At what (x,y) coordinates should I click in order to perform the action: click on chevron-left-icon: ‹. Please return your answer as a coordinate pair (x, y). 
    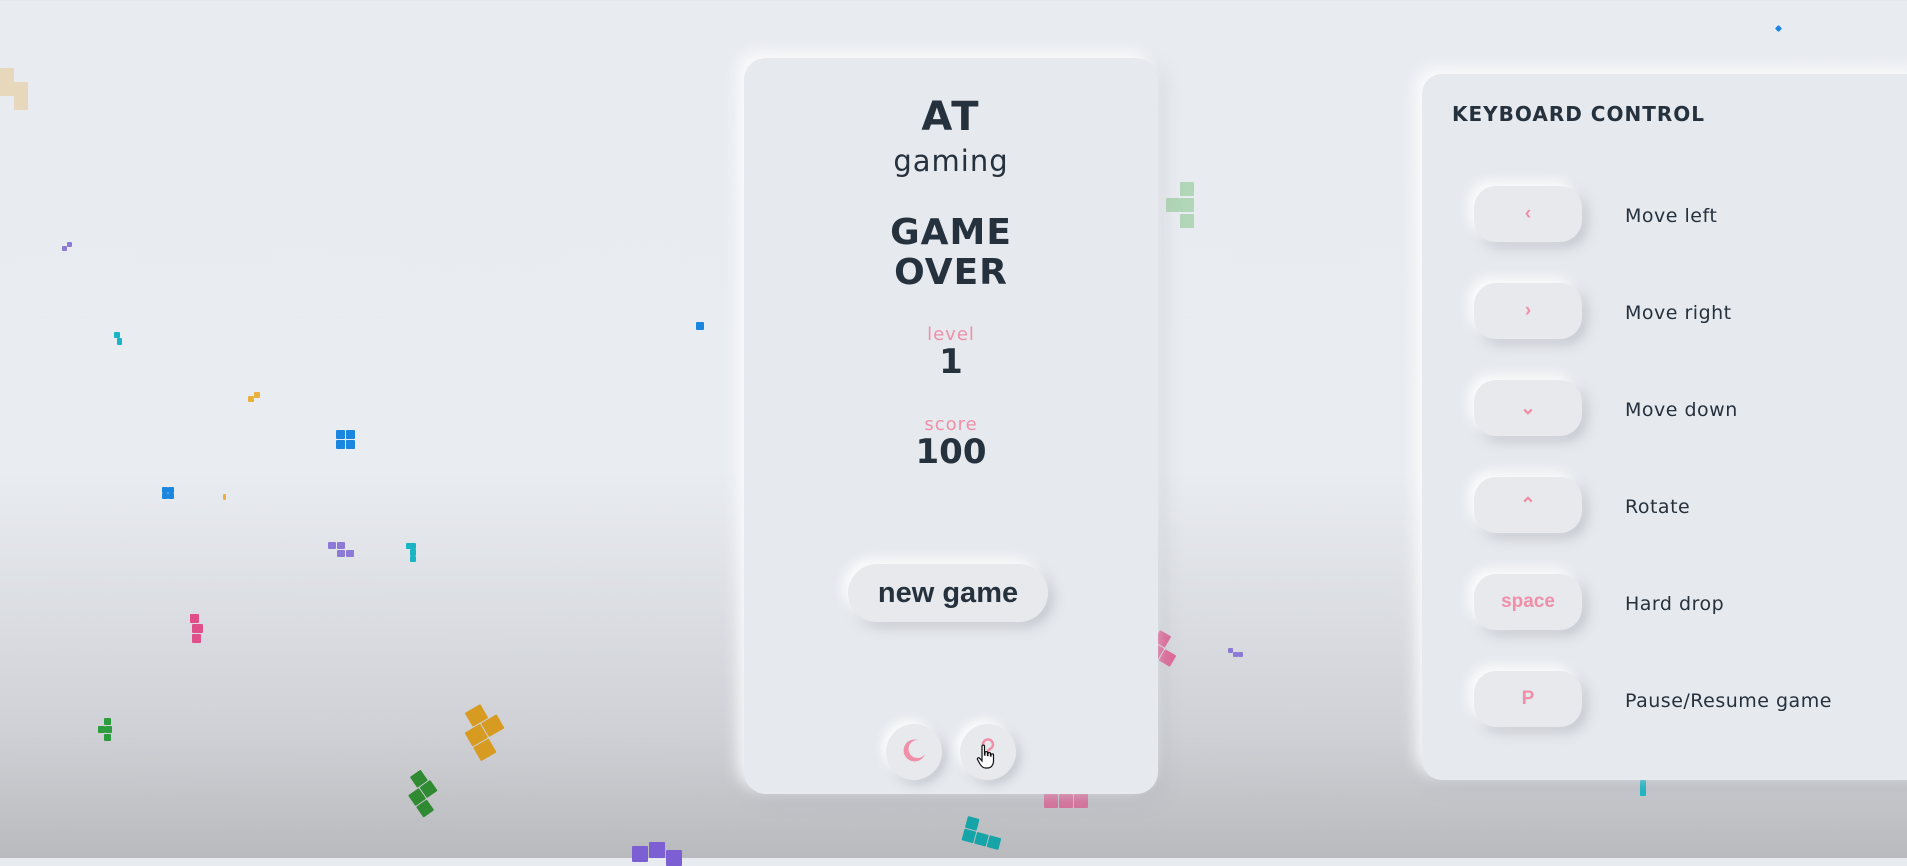
    Looking at the image, I should click on (1528, 213).